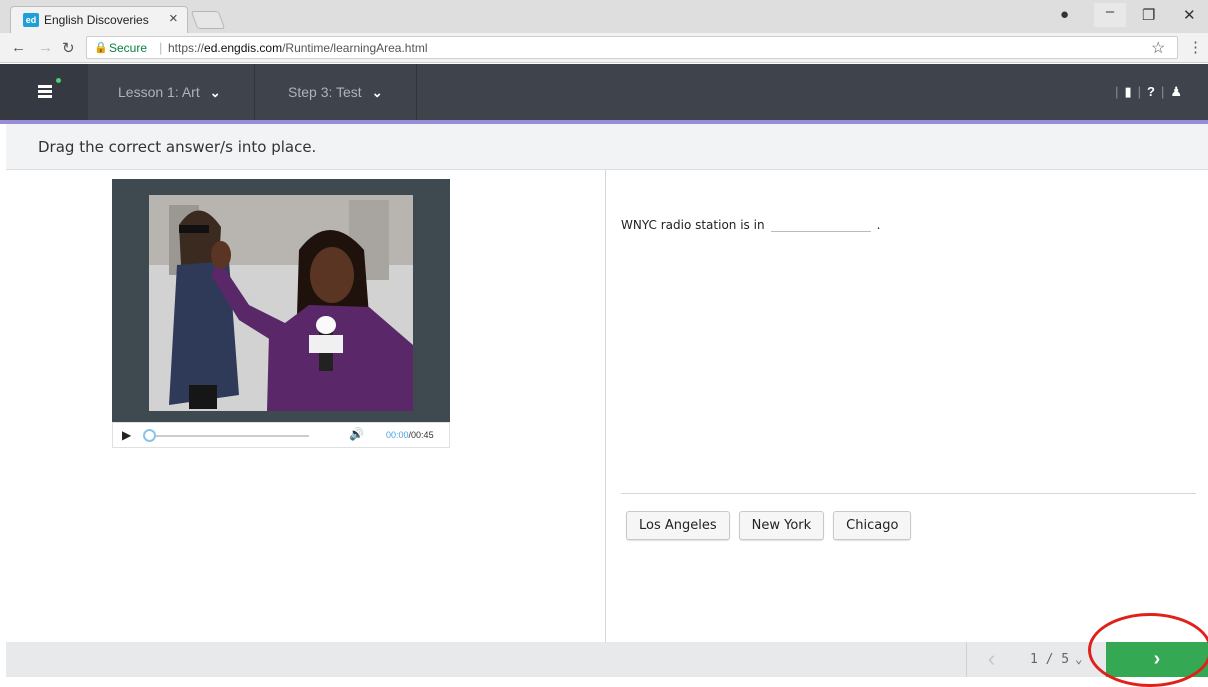 This screenshot has width=1208, height=687. What do you see at coordinates (96, 20) in the screenshot?
I see `tab-title: English Discoveries` at bounding box center [96, 20].